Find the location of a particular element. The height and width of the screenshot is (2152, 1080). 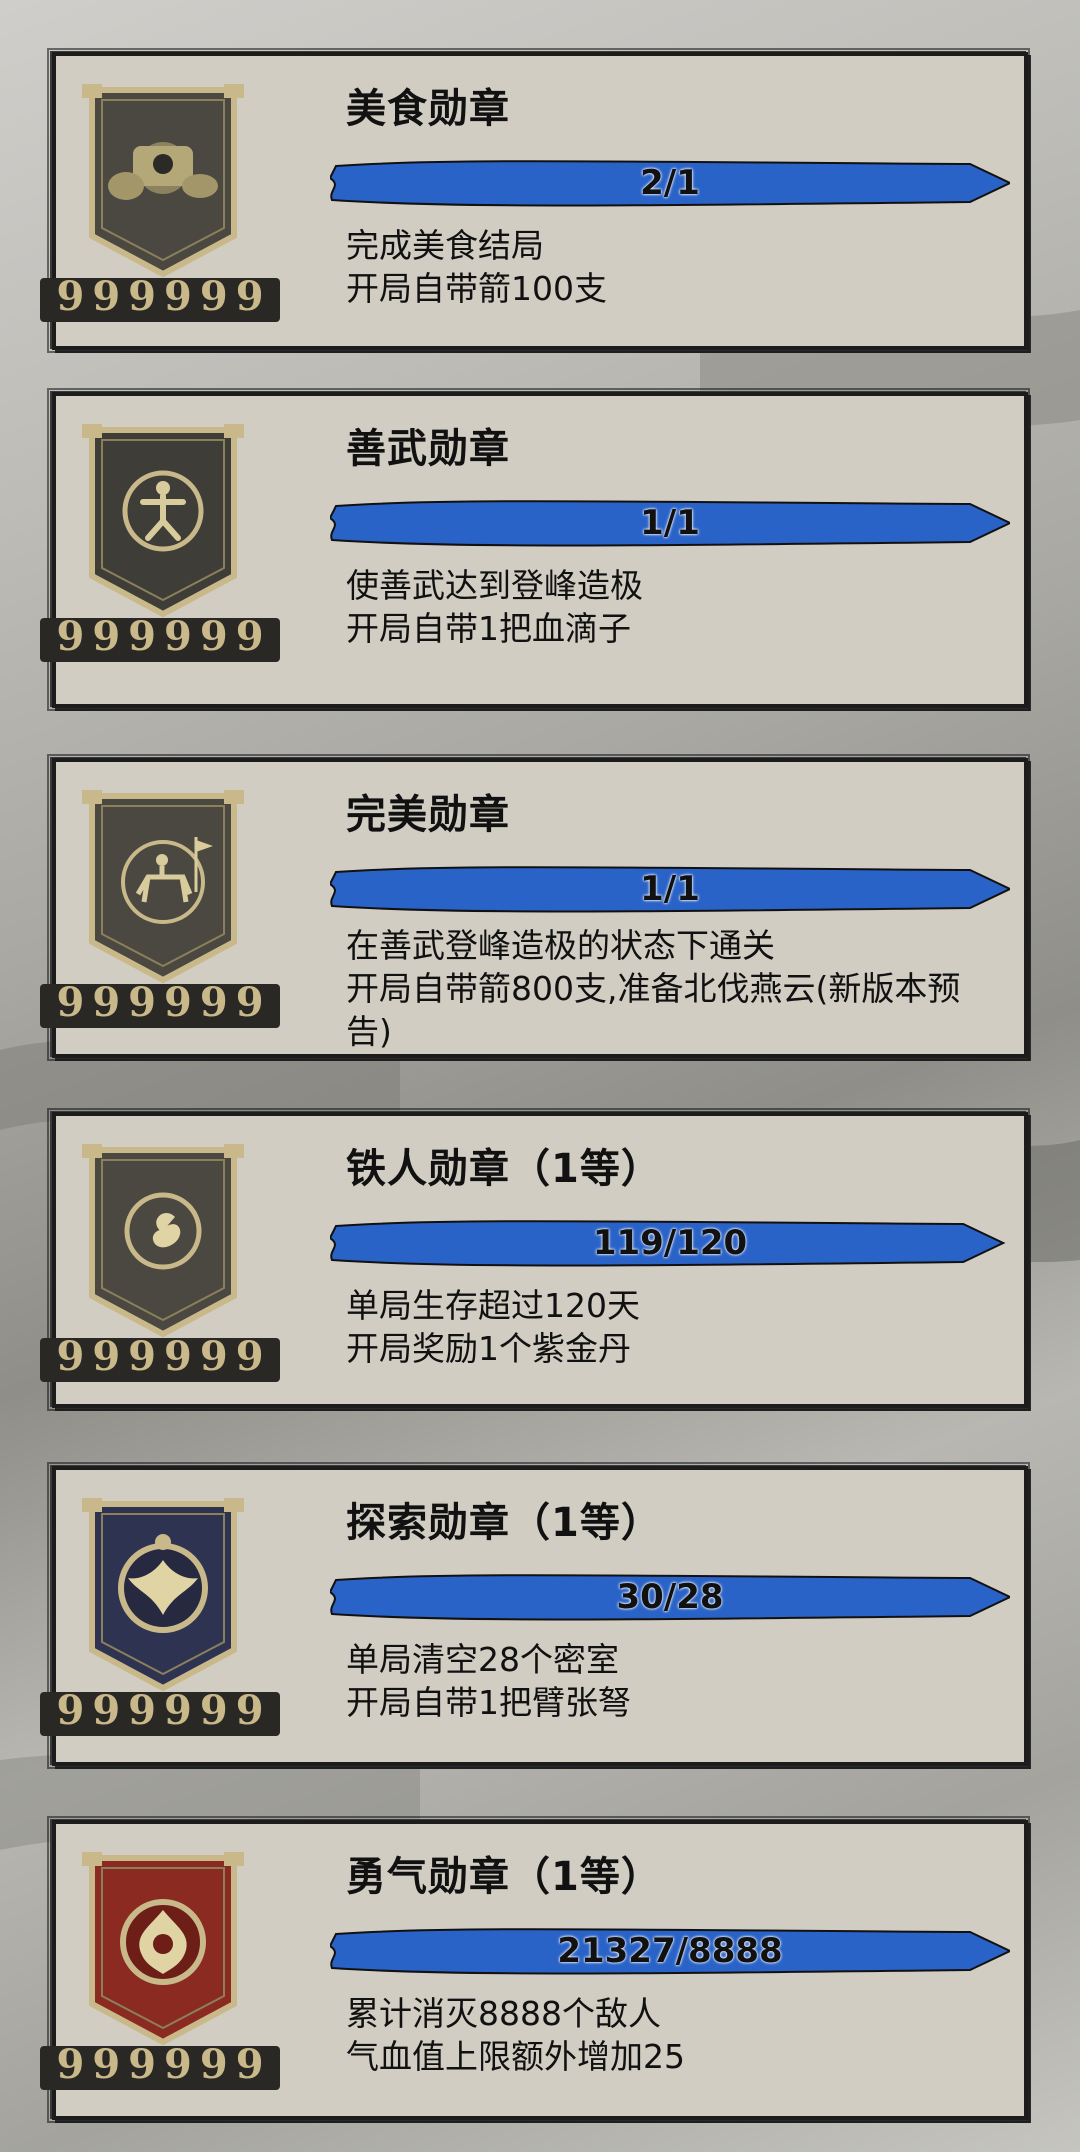

reward-text: 开局自带1把血滴子 is located at coordinates (488, 628).